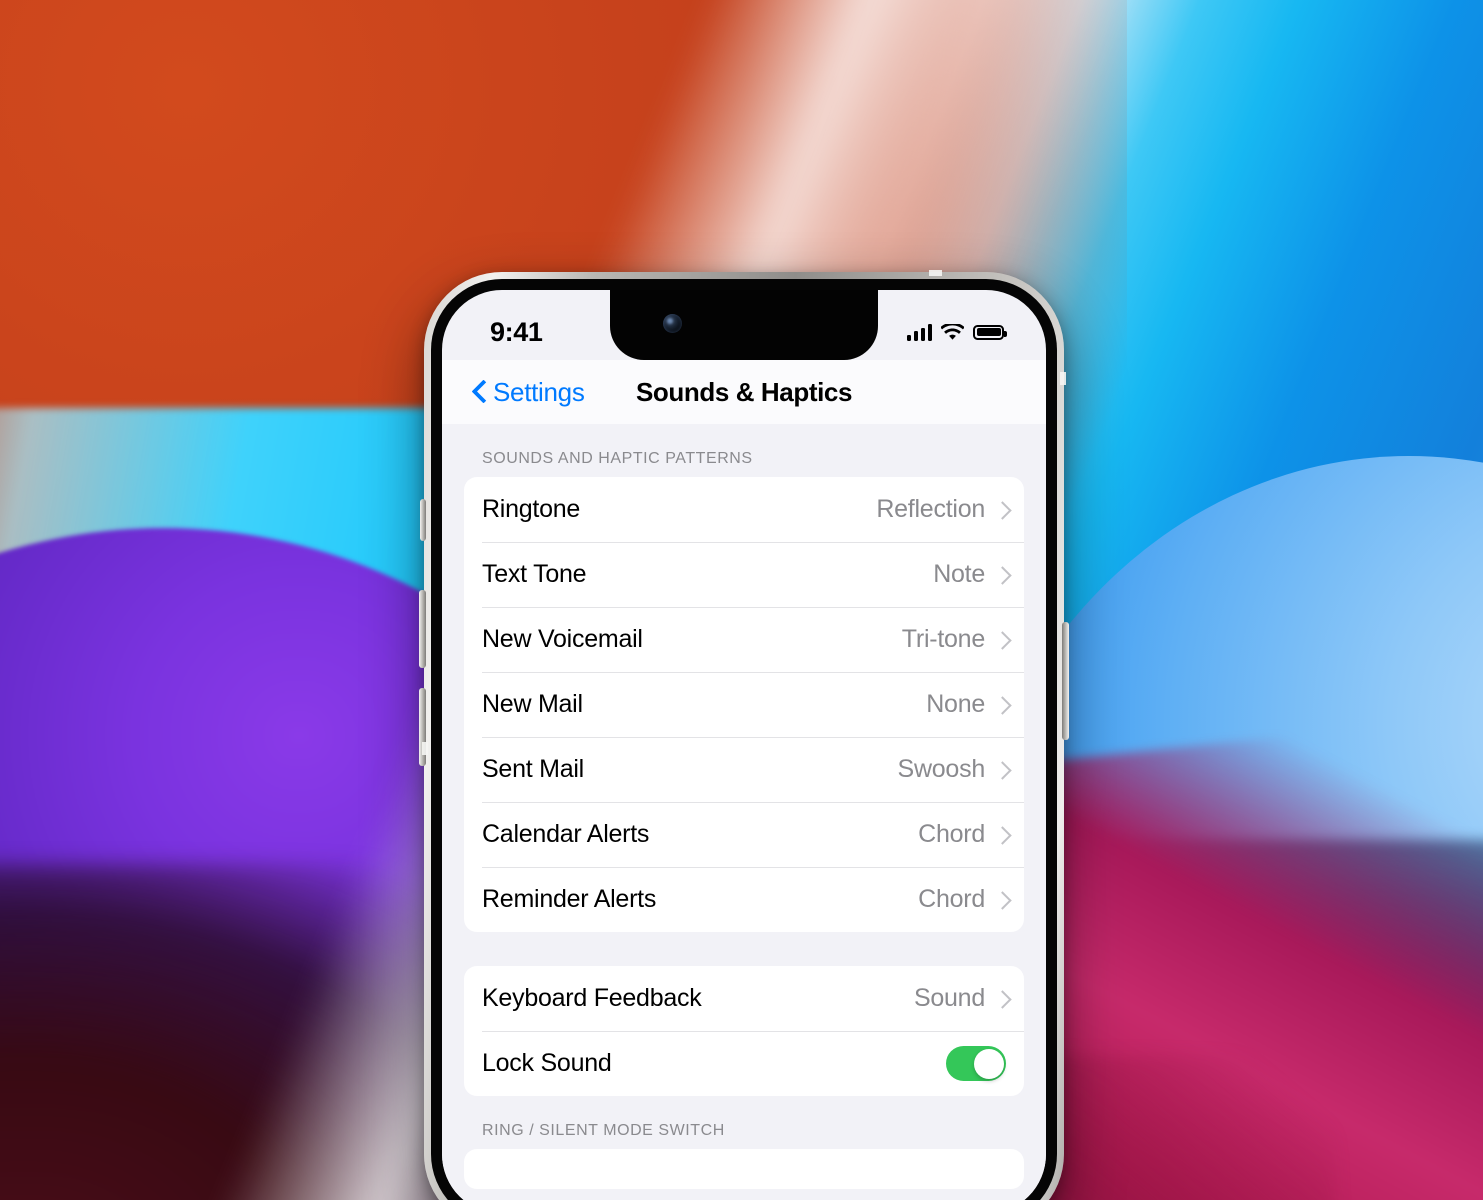 Image resolution: width=1483 pixels, height=1200 pixels. I want to click on settings-row-calendar-alerts: Calendar Alerts Chord, so click(744, 834).